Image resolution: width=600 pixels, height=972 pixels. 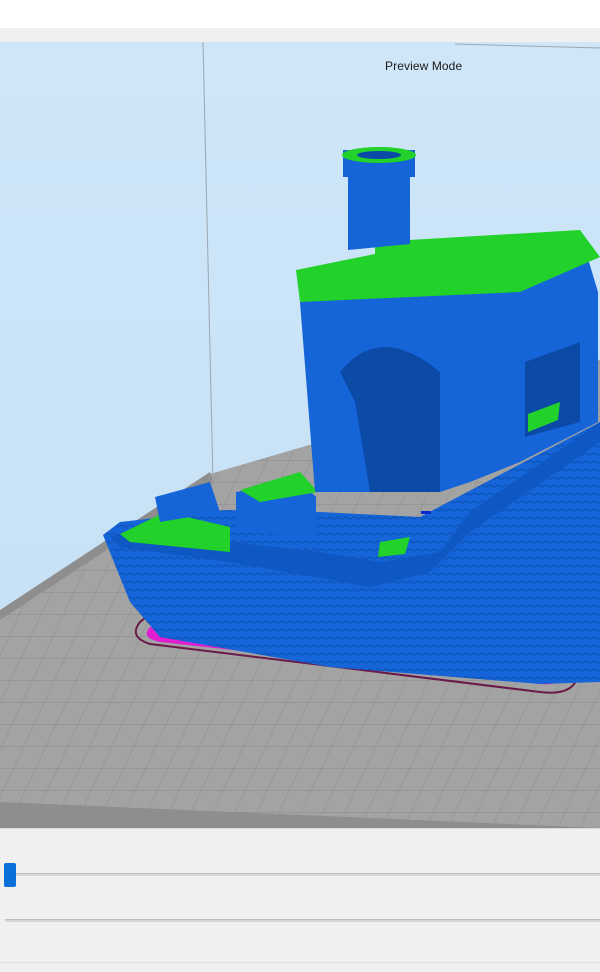 I want to click on toolbar-strip, so click(x=300, y=35).